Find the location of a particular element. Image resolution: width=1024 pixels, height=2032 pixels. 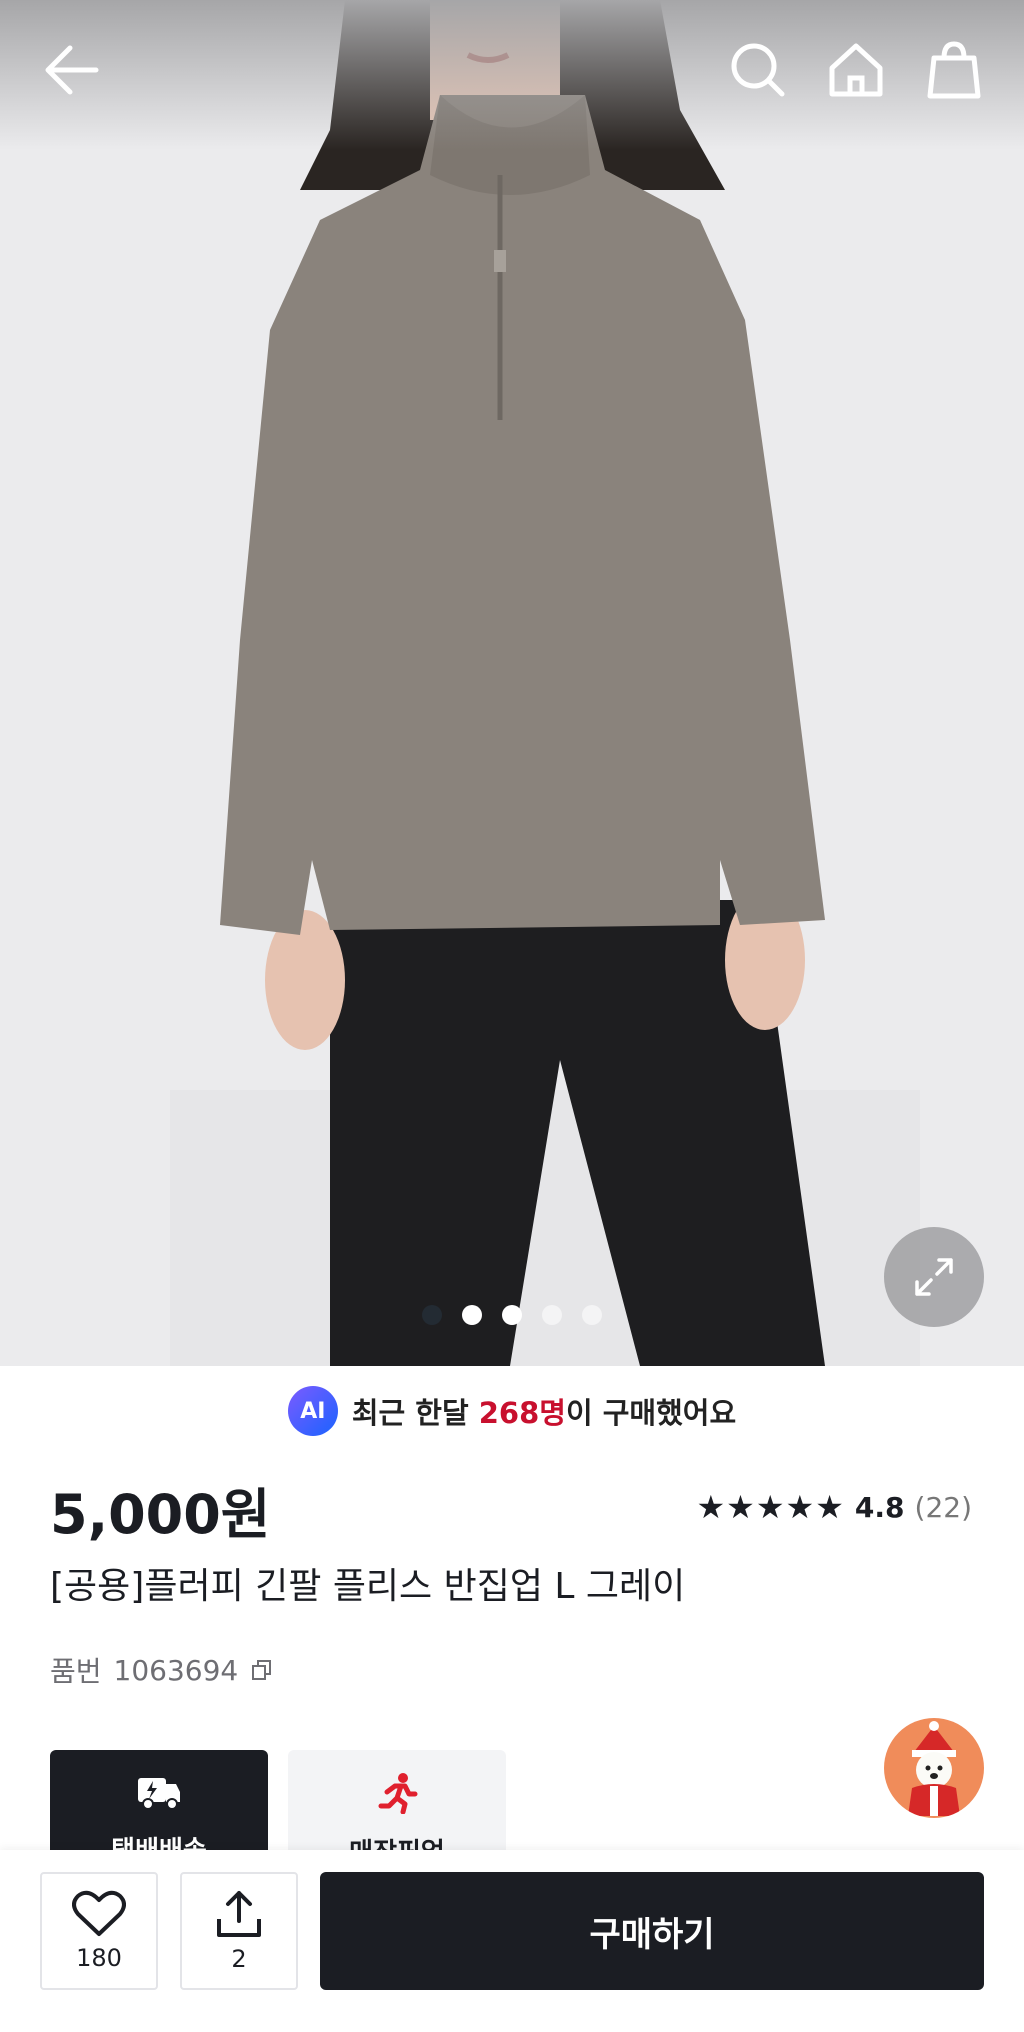

sku-label: 품번 is located at coordinates (76, 1671).